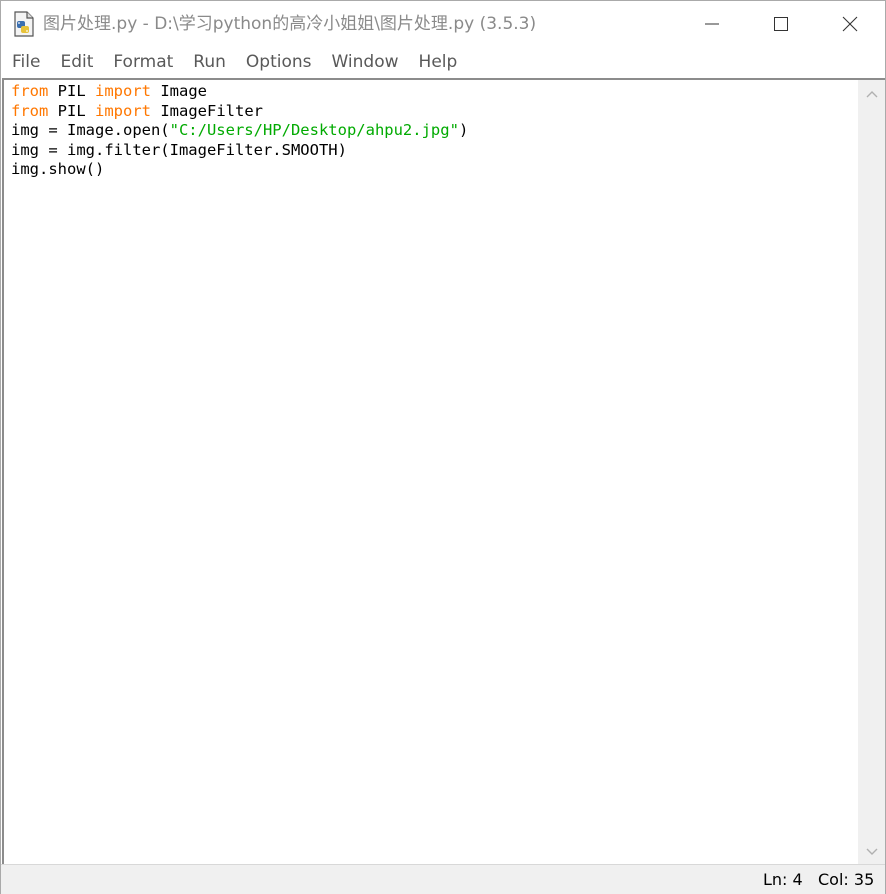  I want to click on code-token: img.show(), so click(58, 169).